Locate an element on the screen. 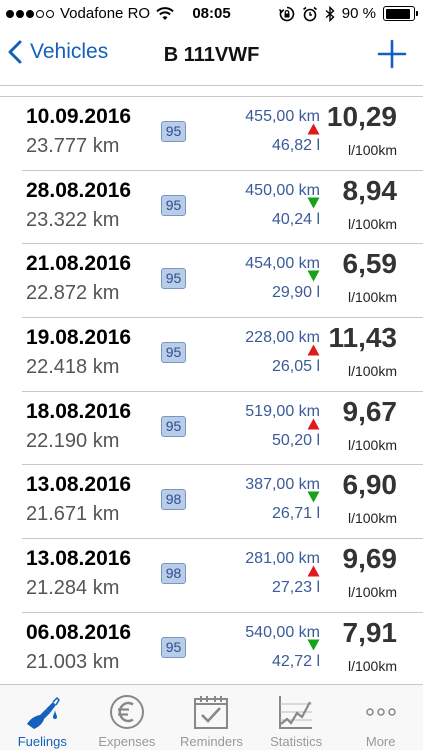 This screenshot has height=750, width=423. fueling-odometer: 21.671 km is located at coordinates (73, 514).